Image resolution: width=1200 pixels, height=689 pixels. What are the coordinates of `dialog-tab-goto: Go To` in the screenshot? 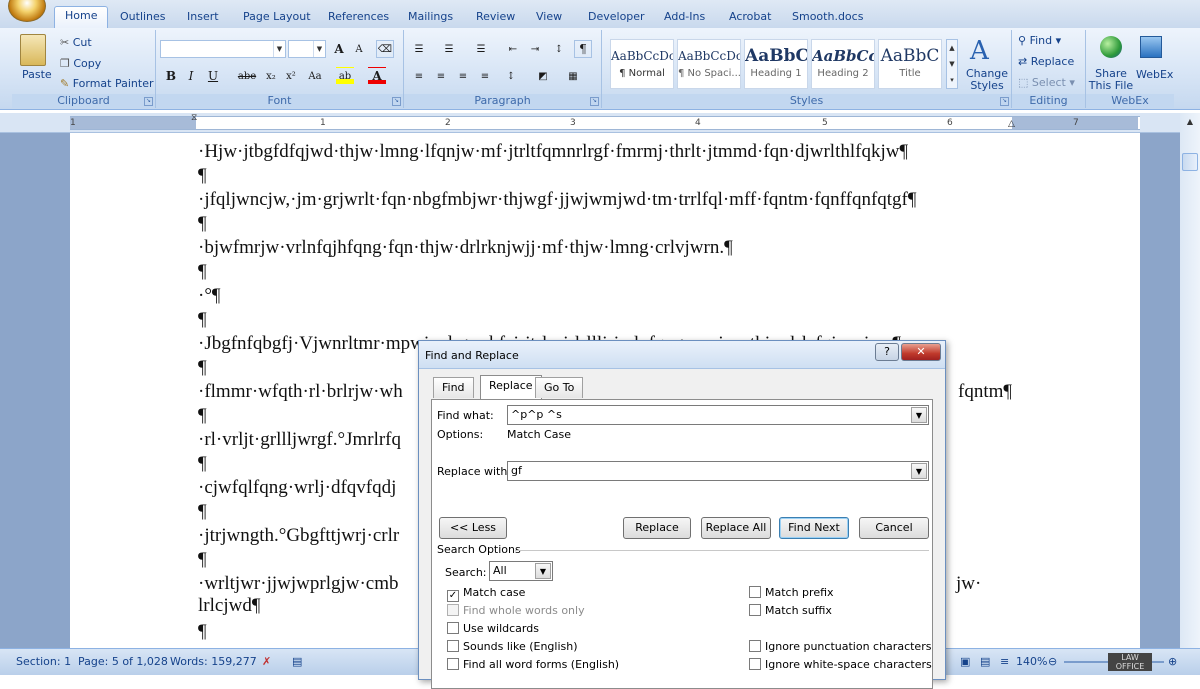 It's located at (559, 387).